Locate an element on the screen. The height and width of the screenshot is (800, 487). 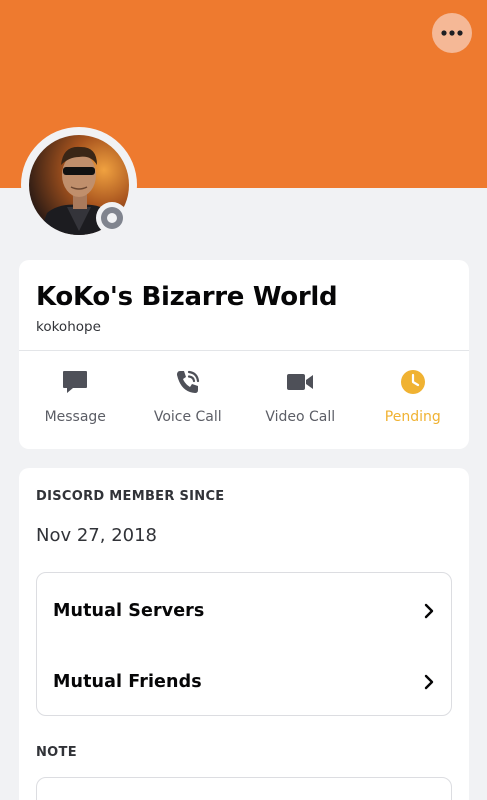
voice-call-label: Voice Call is located at coordinates (187, 417).